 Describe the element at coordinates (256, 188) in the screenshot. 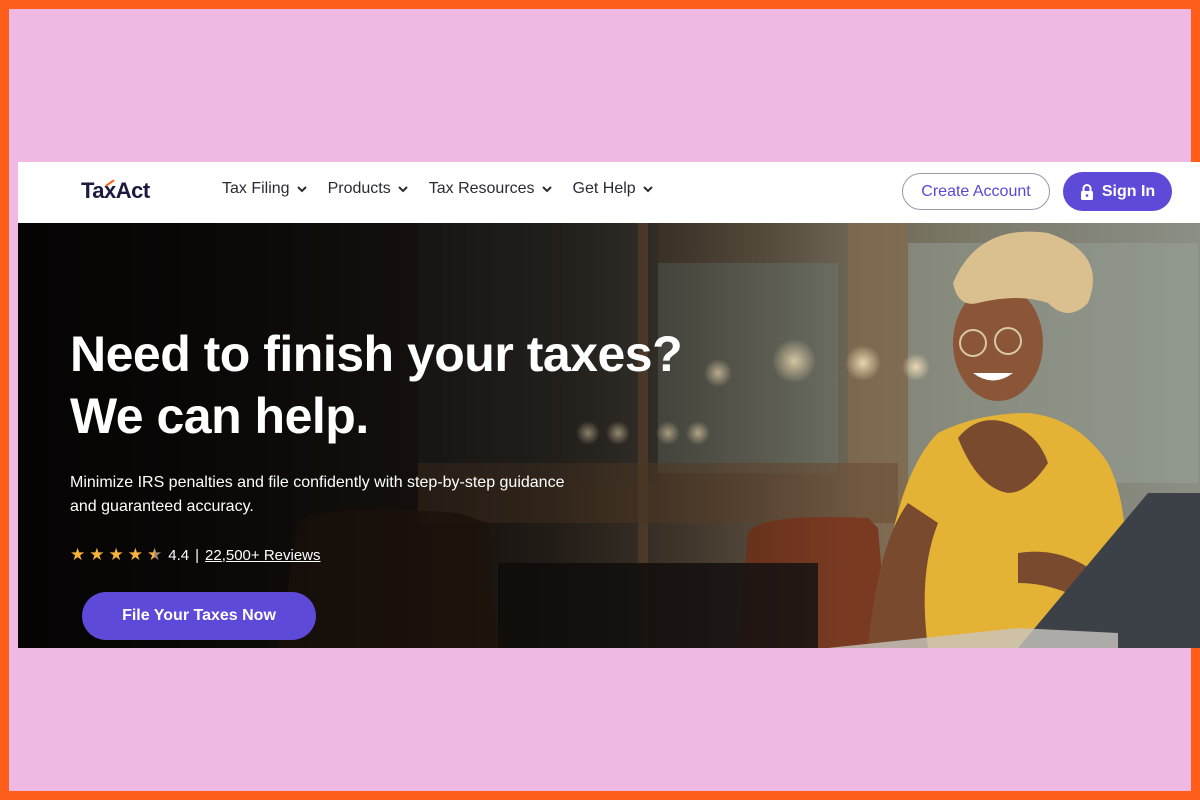

I see `nav-item-label: Tax Filing` at that location.